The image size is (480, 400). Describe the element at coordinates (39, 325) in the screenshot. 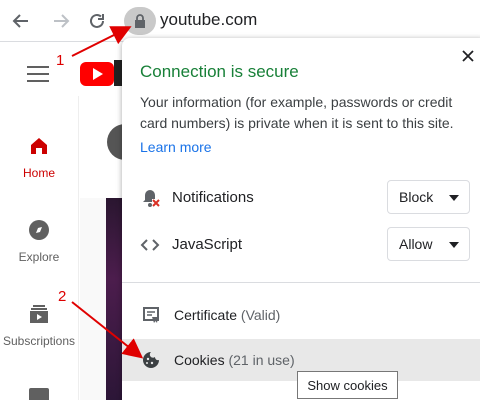

I see `sidebar-item-subscriptions: Subscriptions` at that location.